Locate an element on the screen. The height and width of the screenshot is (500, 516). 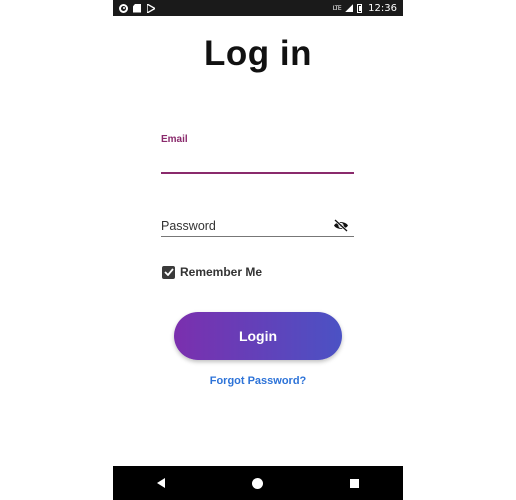
status-left is located at coordinates (137, 8).